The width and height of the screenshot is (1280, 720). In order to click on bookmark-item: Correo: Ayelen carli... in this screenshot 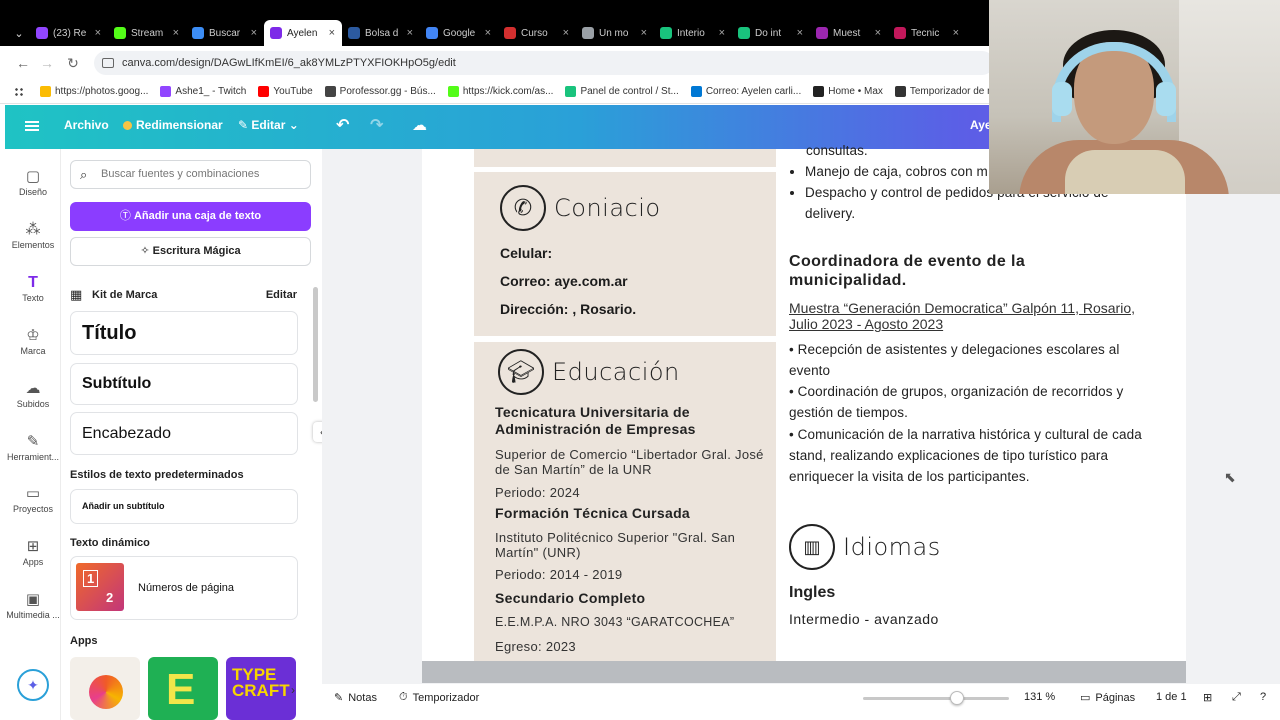, I will do `click(745, 91)`.